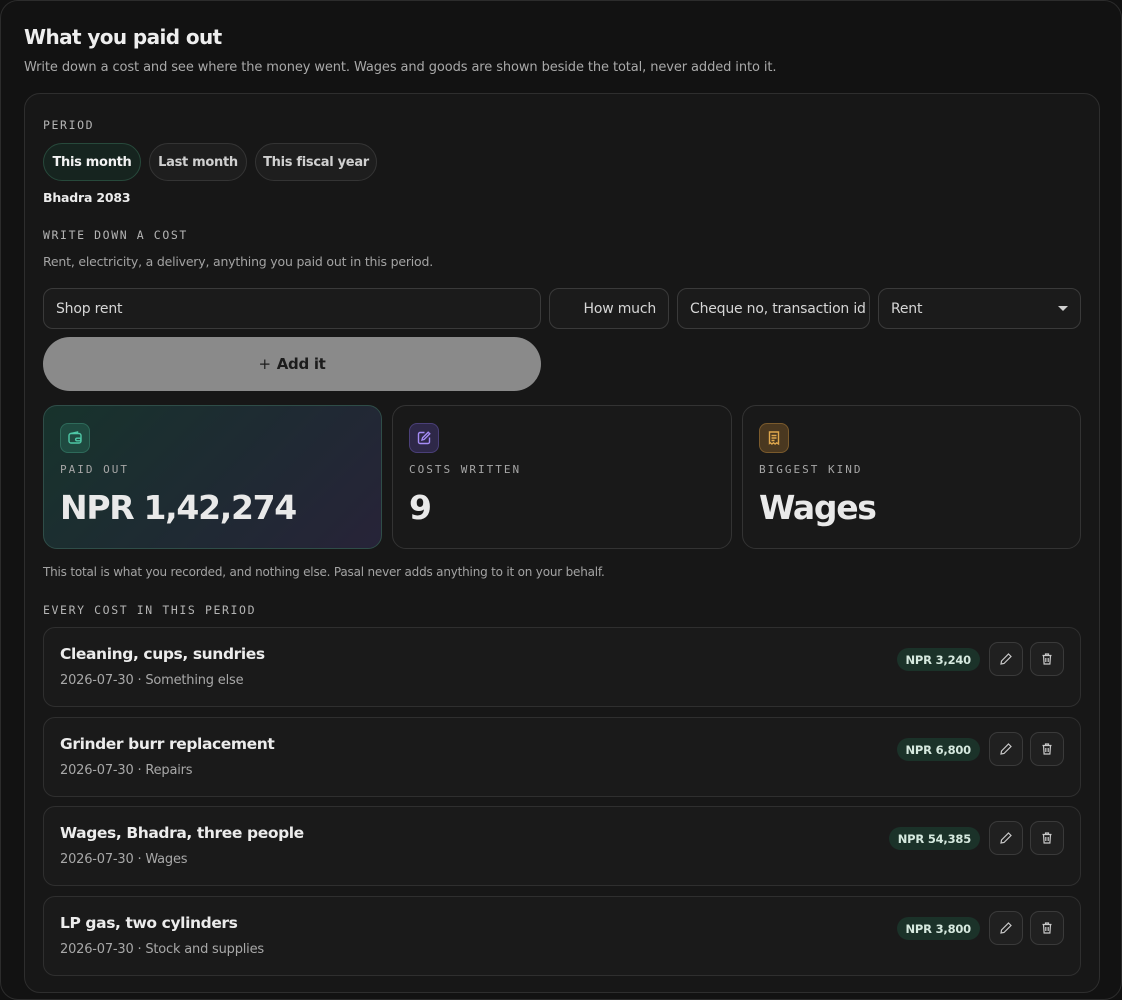  What do you see at coordinates (818, 507) in the screenshot?
I see `biggest-kind-value: Wages` at bounding box center [818, 507].